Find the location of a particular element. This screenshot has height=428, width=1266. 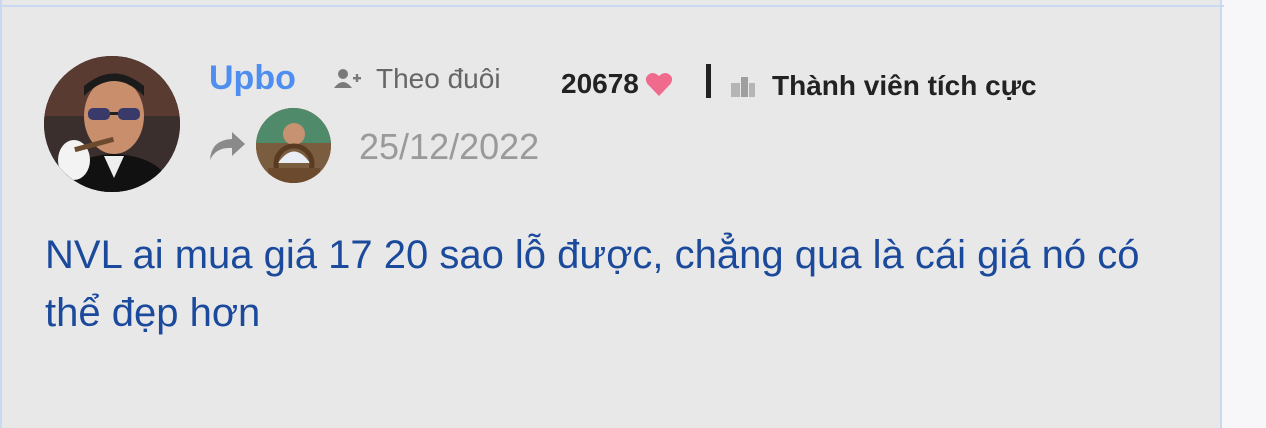

author-avatar is located at coordinates (112, 124).